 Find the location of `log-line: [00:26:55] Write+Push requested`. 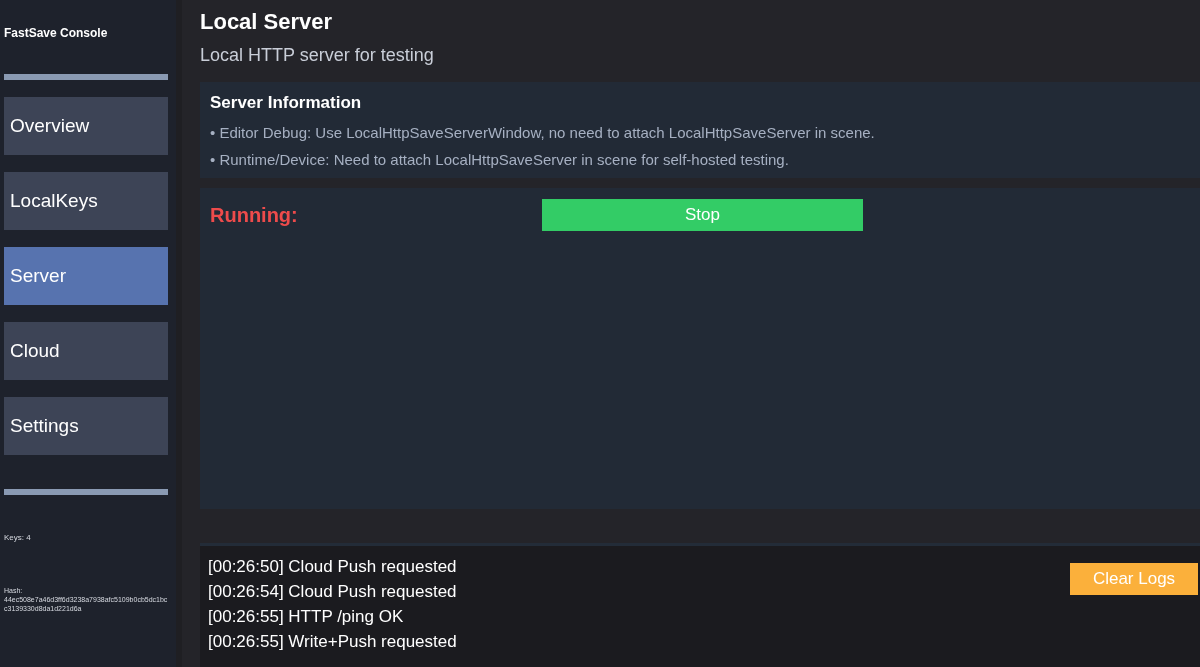

log-line: [00:26:55] Write+Push requested is located at coordinates (333, 642).